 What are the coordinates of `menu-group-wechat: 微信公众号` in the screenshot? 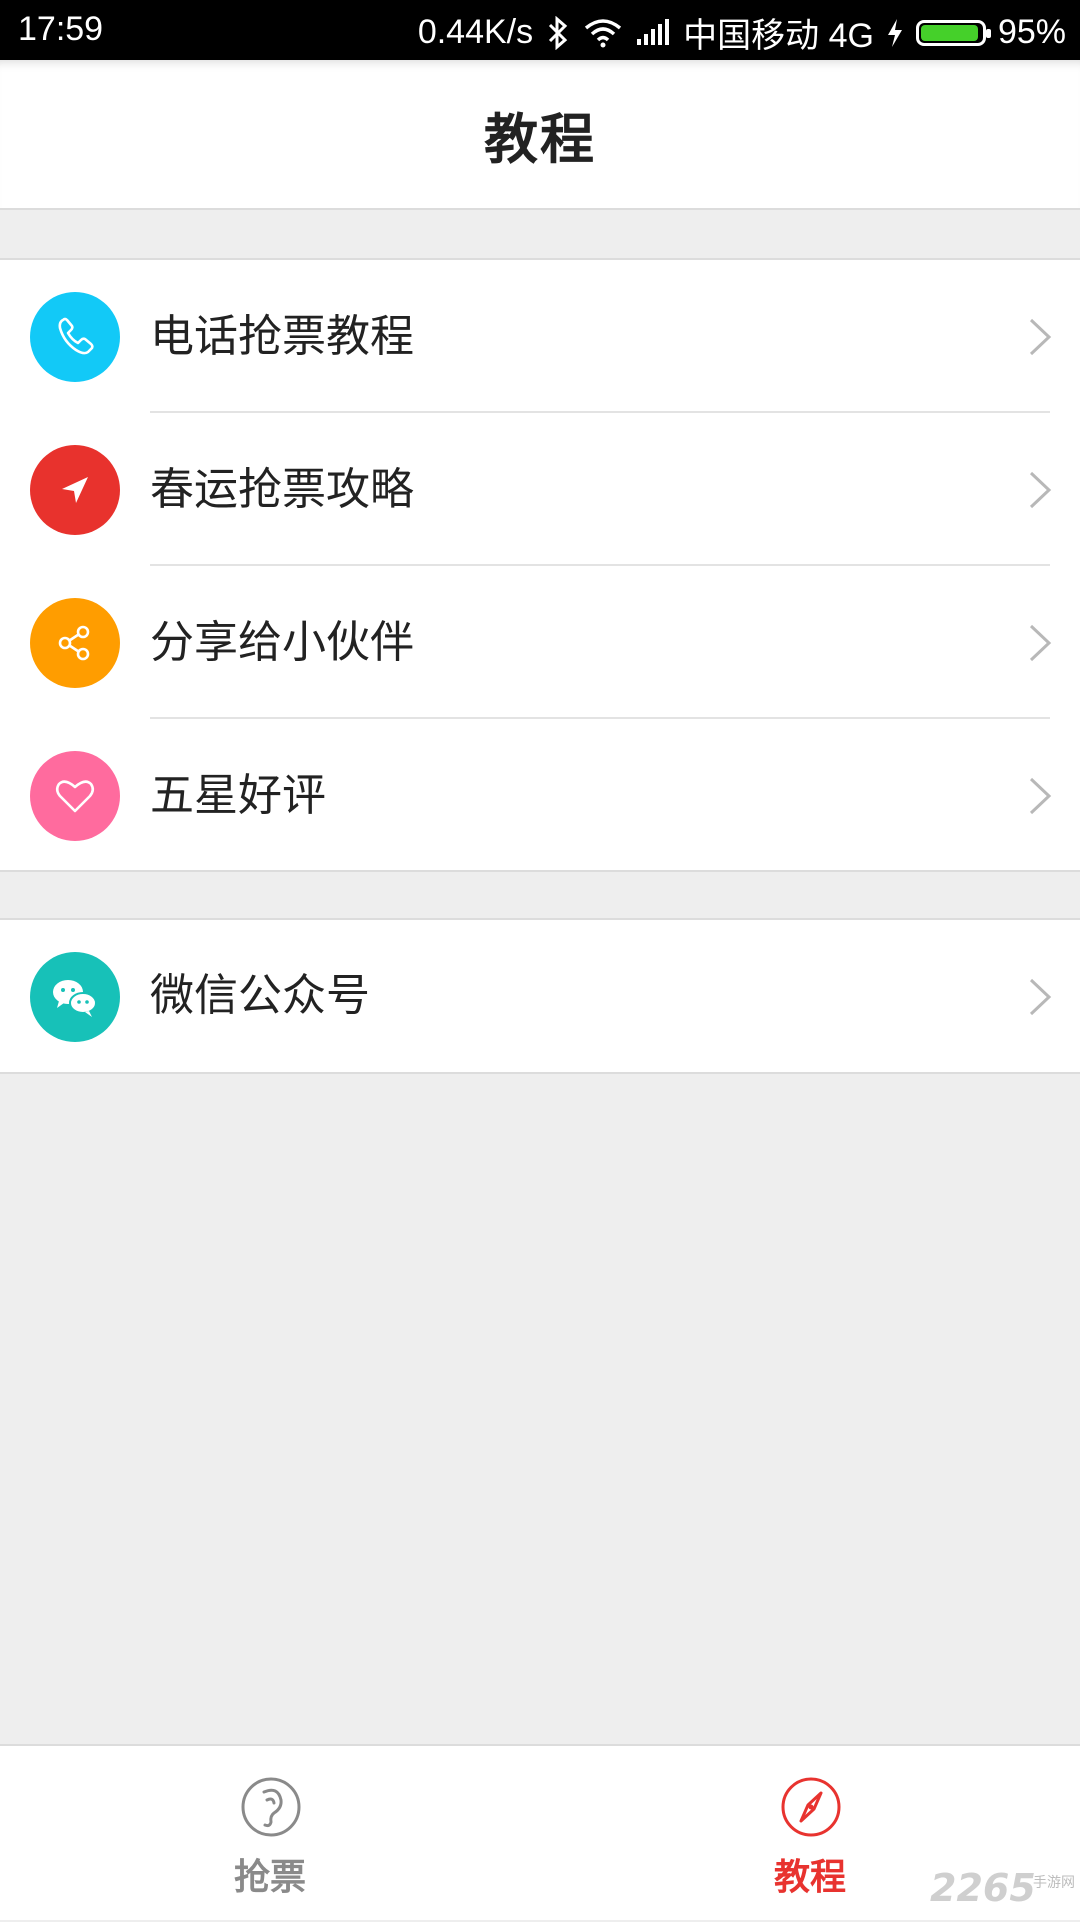 It's located at (540, 996).